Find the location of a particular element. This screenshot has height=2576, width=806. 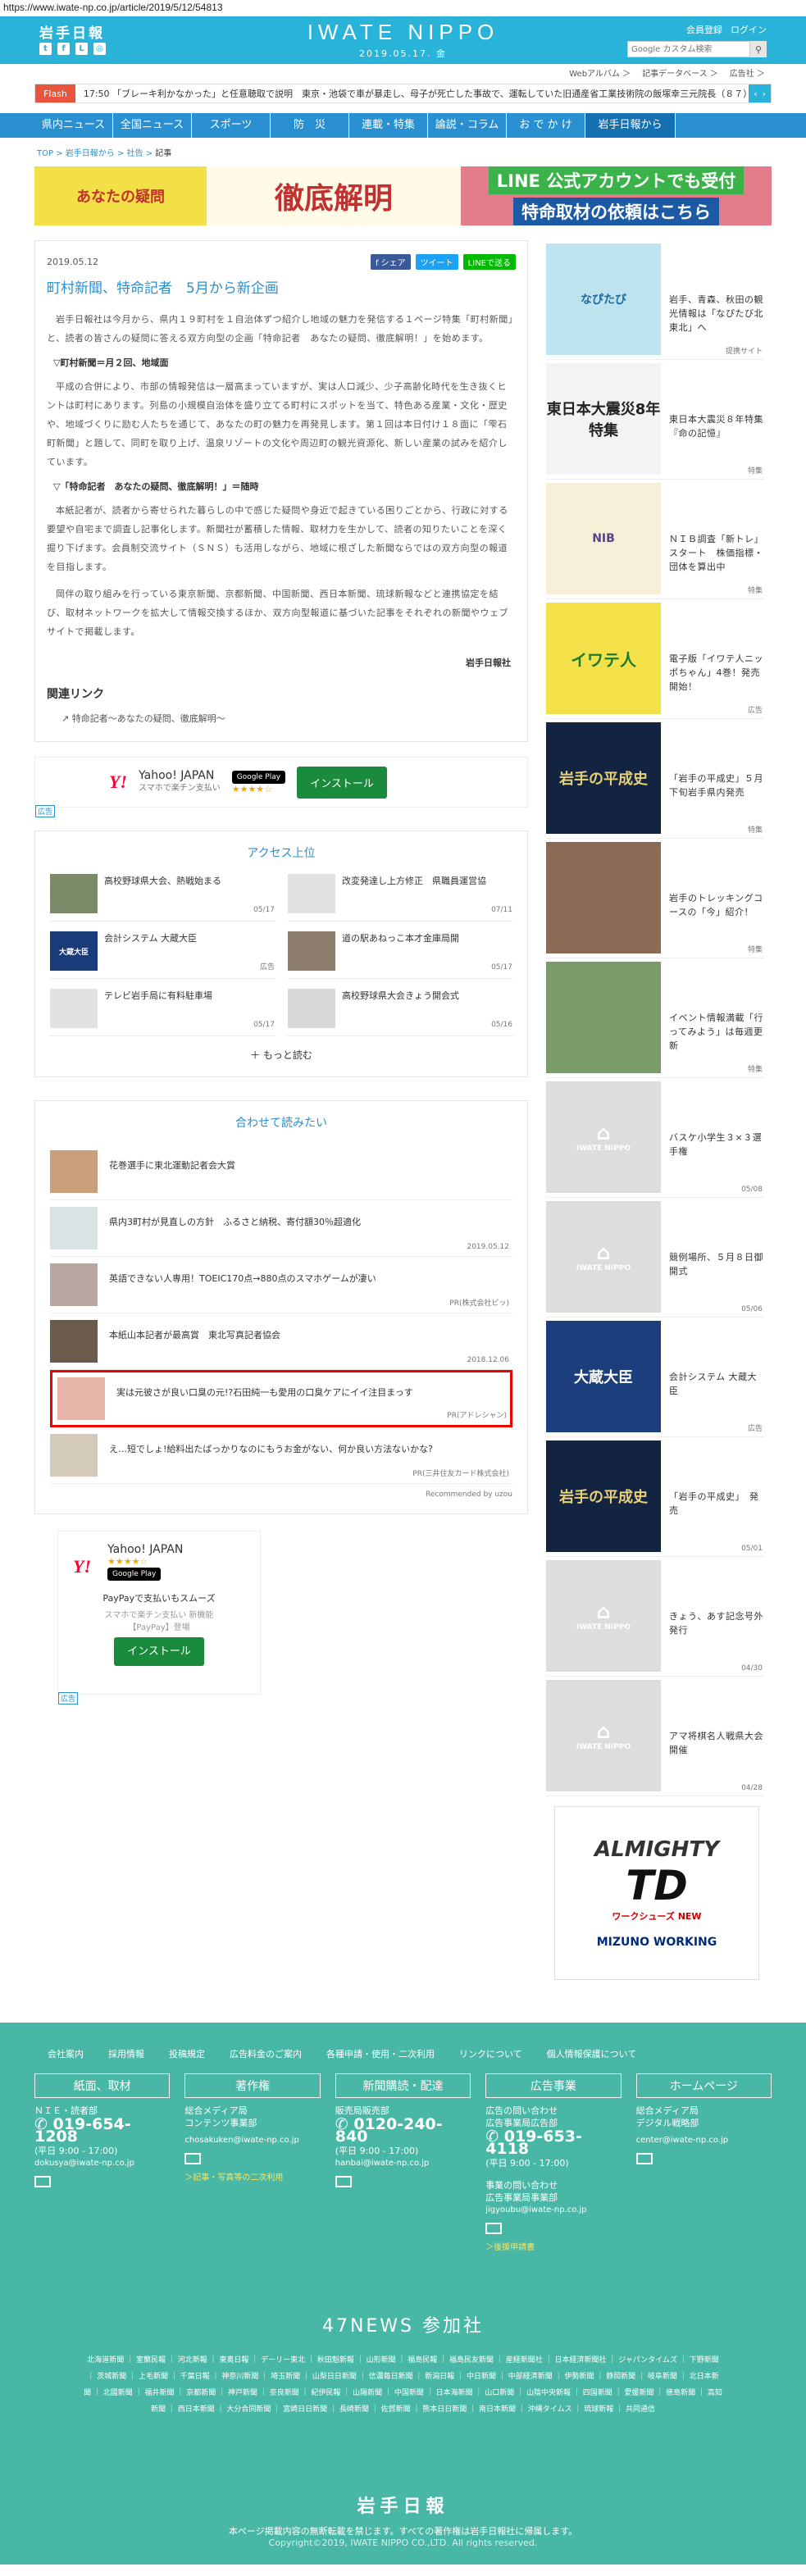

footer-phone: ✆ 019-653-4118 is located at coordinates (553, 2143).